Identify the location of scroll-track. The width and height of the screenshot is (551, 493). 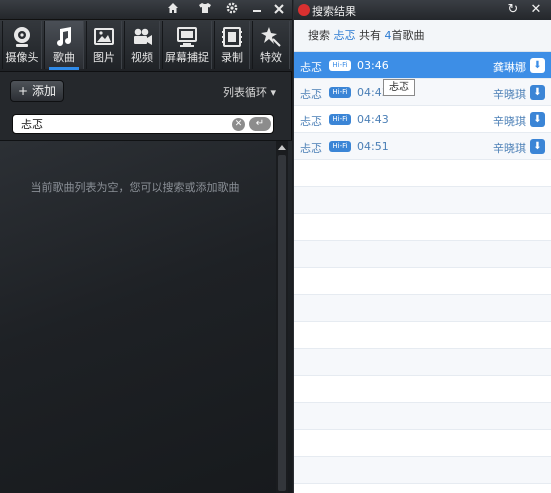
(282, 323).